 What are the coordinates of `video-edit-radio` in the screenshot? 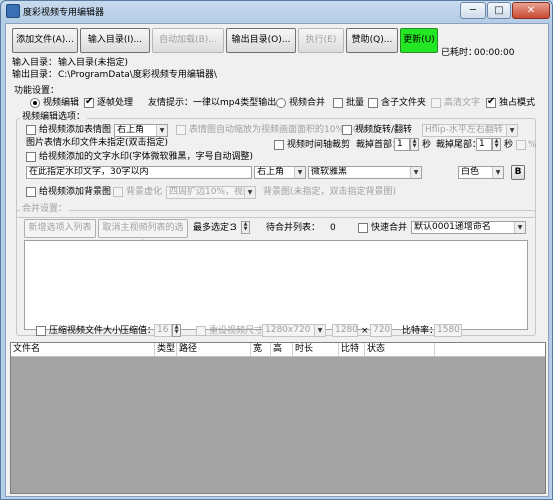 It's located at (35, 103).